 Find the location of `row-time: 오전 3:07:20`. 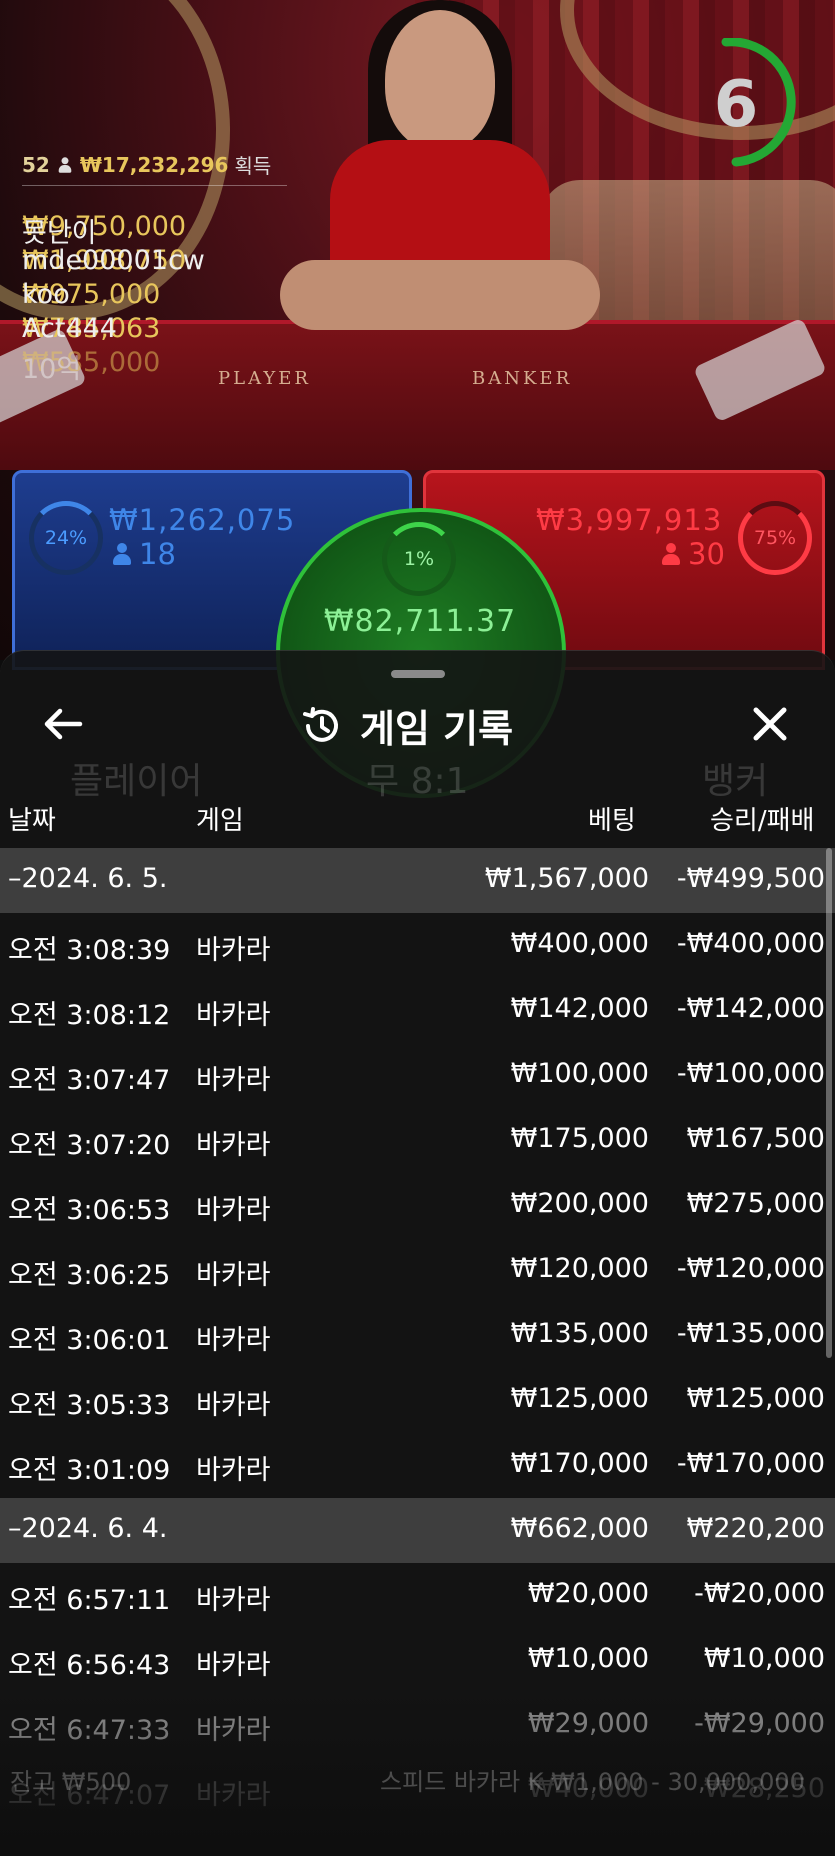

row-time: 오전 3:07:20 is located at coordinates (89, 1145).